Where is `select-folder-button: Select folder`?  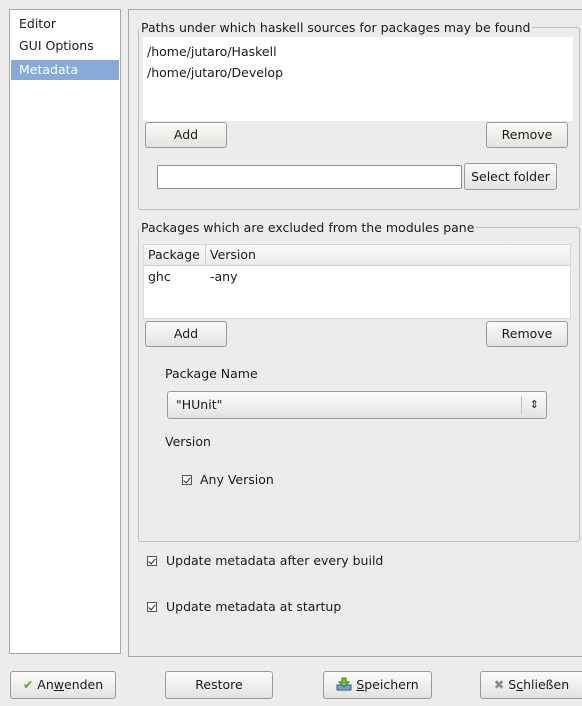
select-folder-button: Select folder is located at coordinates (510, 176).